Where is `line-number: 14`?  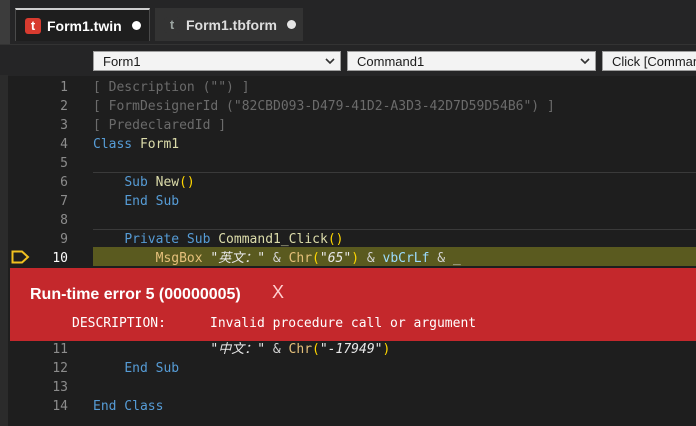
line-number: 14 is located at coordinates (60, 406).